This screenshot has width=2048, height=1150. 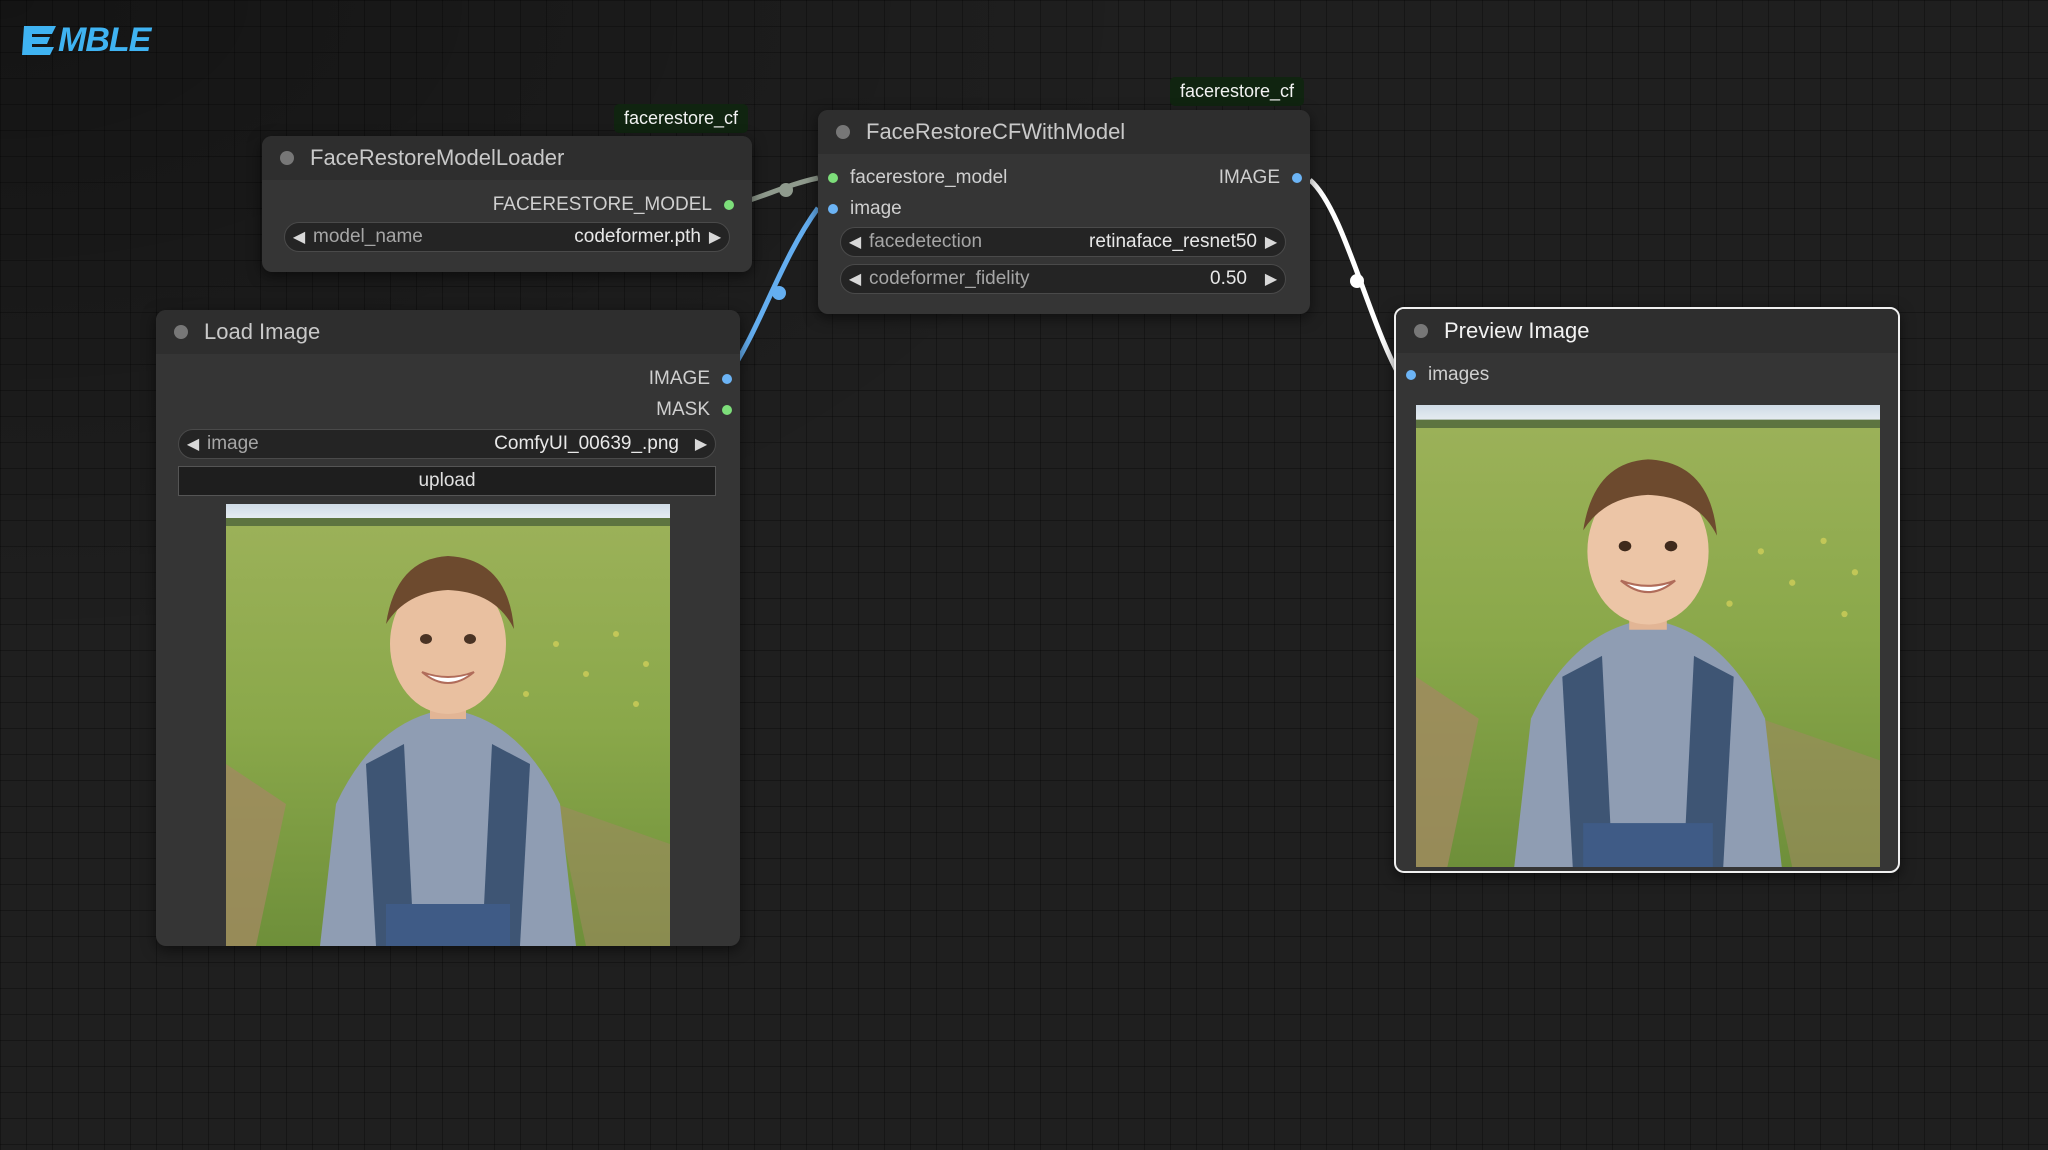 I want to click on wire-preview-midpoint, so click(x=1357, y=281).